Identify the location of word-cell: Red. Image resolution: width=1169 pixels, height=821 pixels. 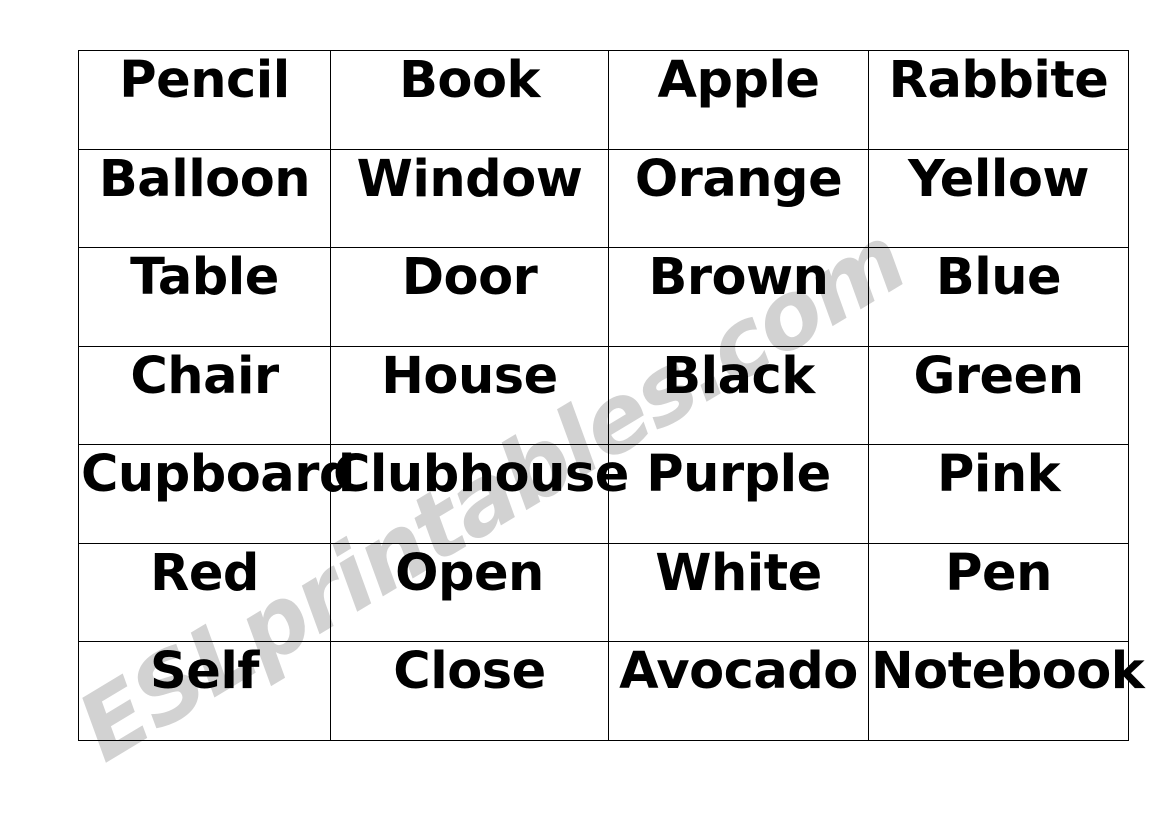
(204, 592).